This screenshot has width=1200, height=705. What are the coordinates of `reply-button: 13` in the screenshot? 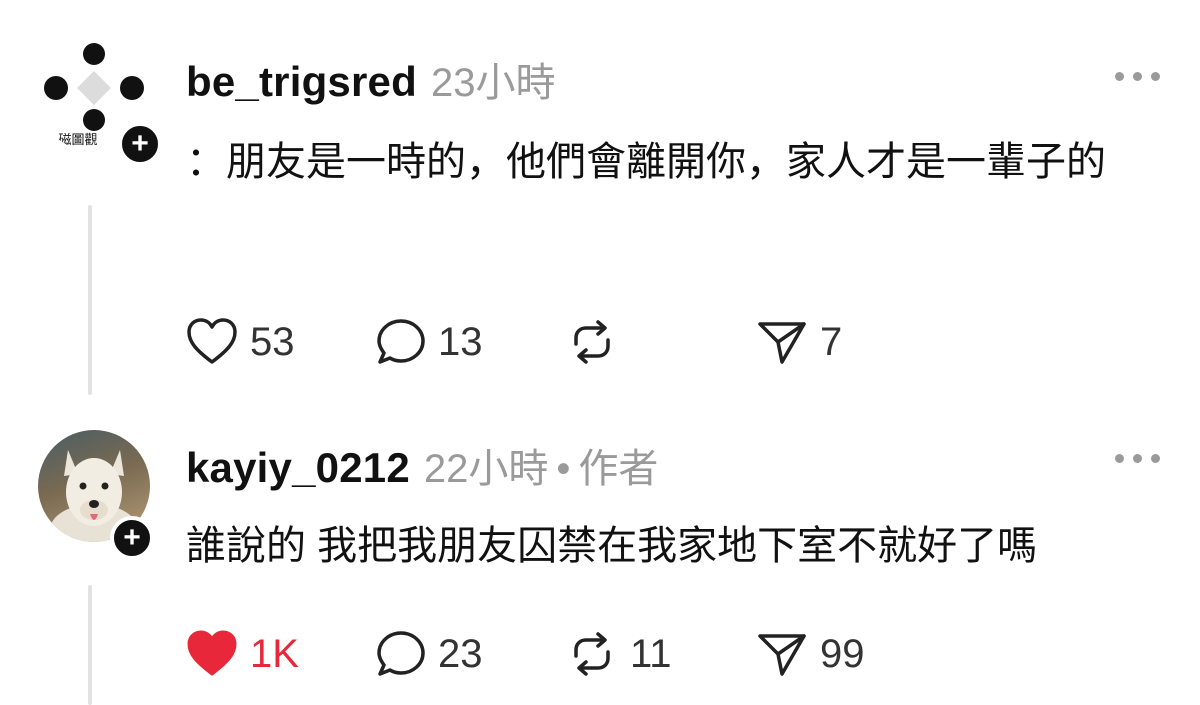 It's located at (471, 342).